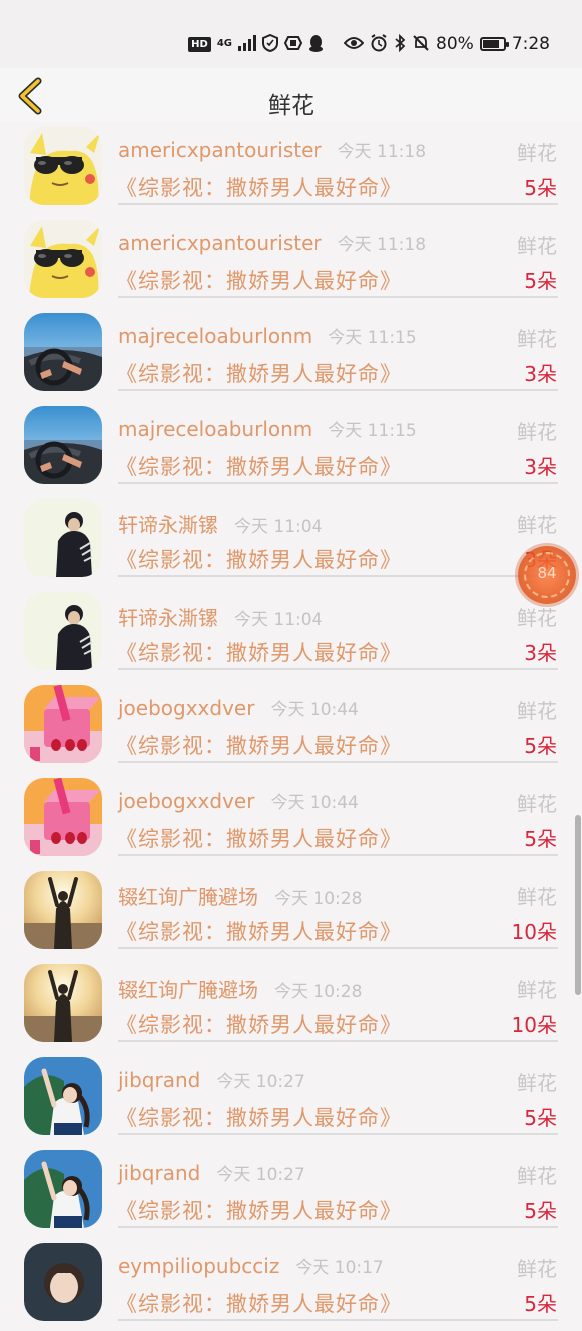 The height and width of the screenshot is (1331, 582). What do you see at coordinates (291, 1191) in the screenshot?
I see `gift-record-row: jibqrand 今天 10:27 鲜花 《综影视：撒娇男人最好命》 5朵` at bounding box center [291, 1191].